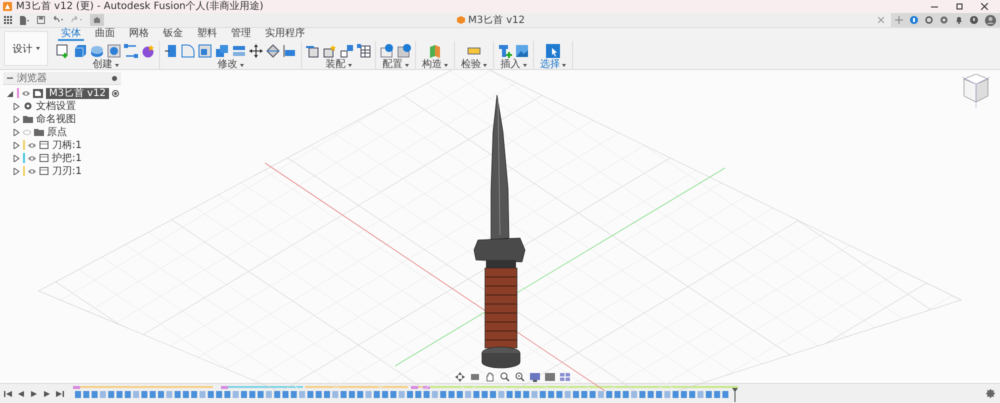 The height and width of the screenshot is (403, 1000). Describe the element at coordinates (114, 51) in the screenshot. I see `sphere-icon` at that location.